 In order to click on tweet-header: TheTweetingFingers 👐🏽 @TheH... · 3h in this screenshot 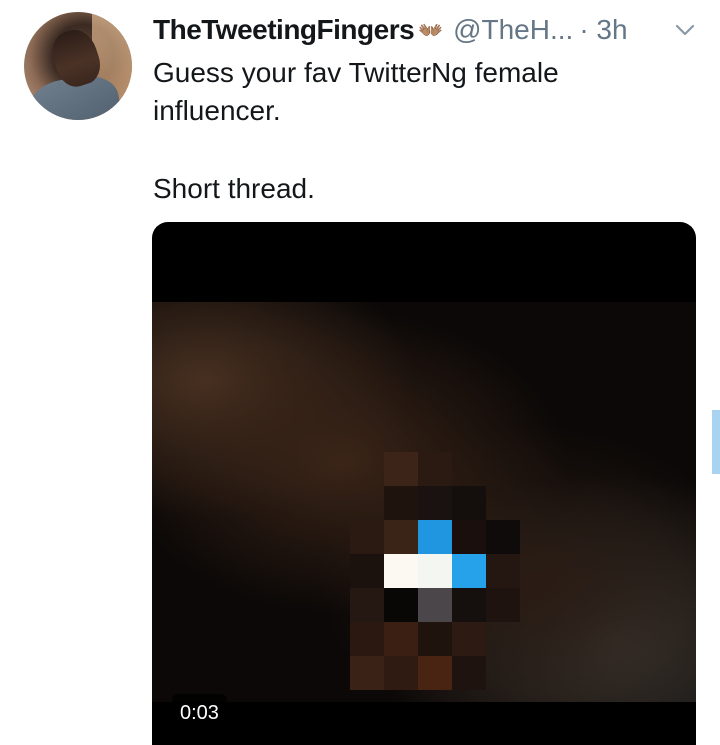, I will do `click(433, 30)`.